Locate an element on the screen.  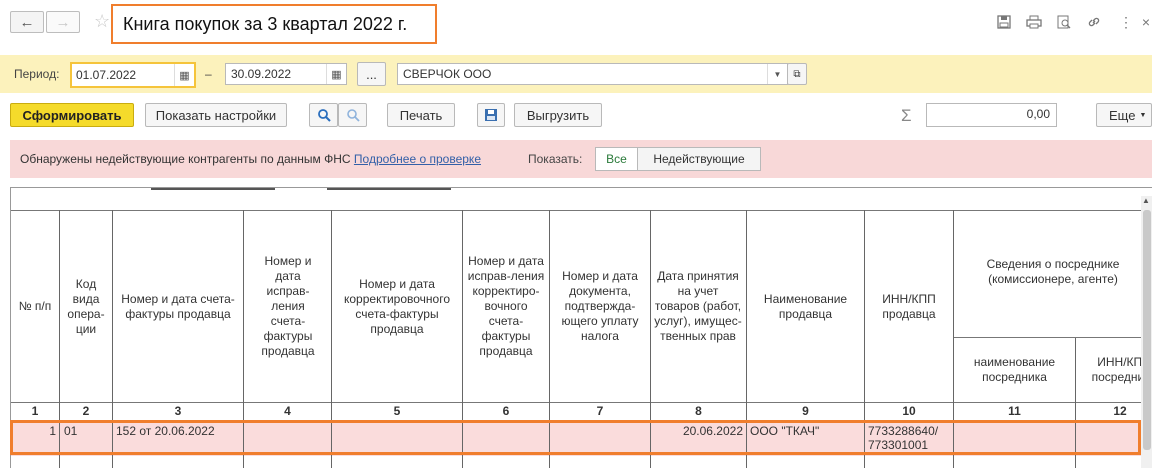
favorite-star-icon: ☆ is located at coordinates (102, 21).